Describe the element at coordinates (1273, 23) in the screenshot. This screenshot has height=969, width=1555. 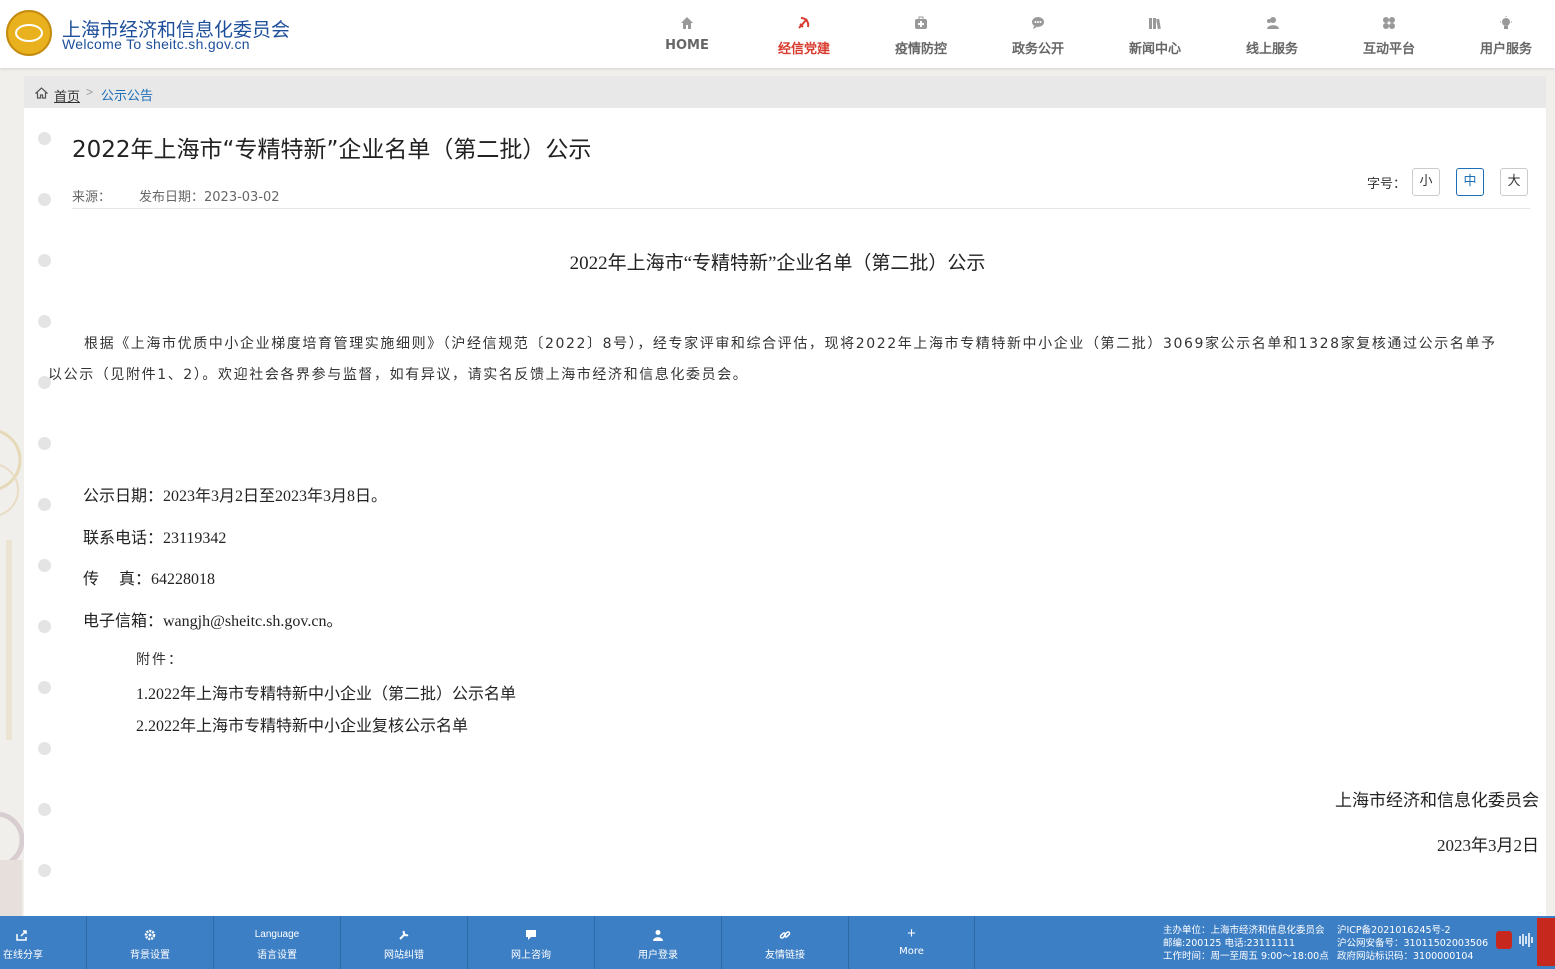
I see `users-icon` at that location.